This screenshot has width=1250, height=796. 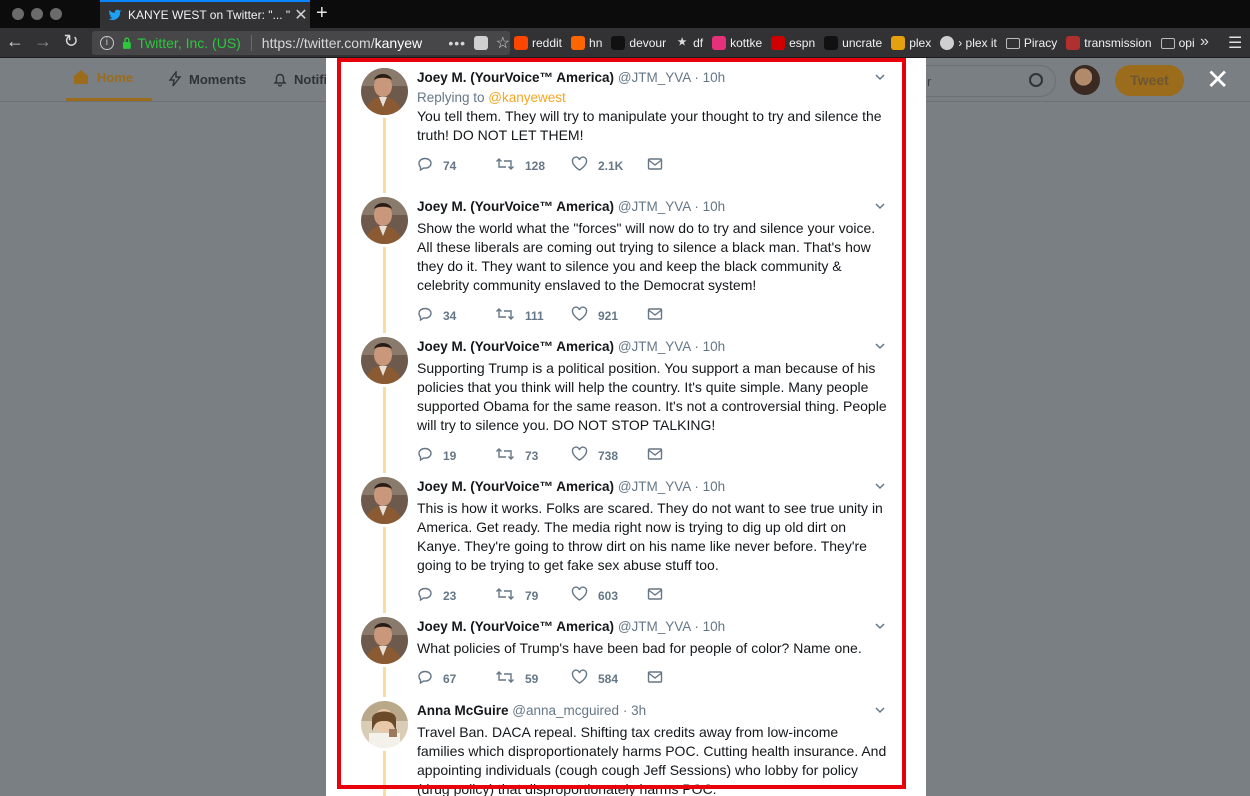 What do you see at coordinates (456, 315) in the screenshot?
I see `reply-button: 34` at bounding box center [456, 315].